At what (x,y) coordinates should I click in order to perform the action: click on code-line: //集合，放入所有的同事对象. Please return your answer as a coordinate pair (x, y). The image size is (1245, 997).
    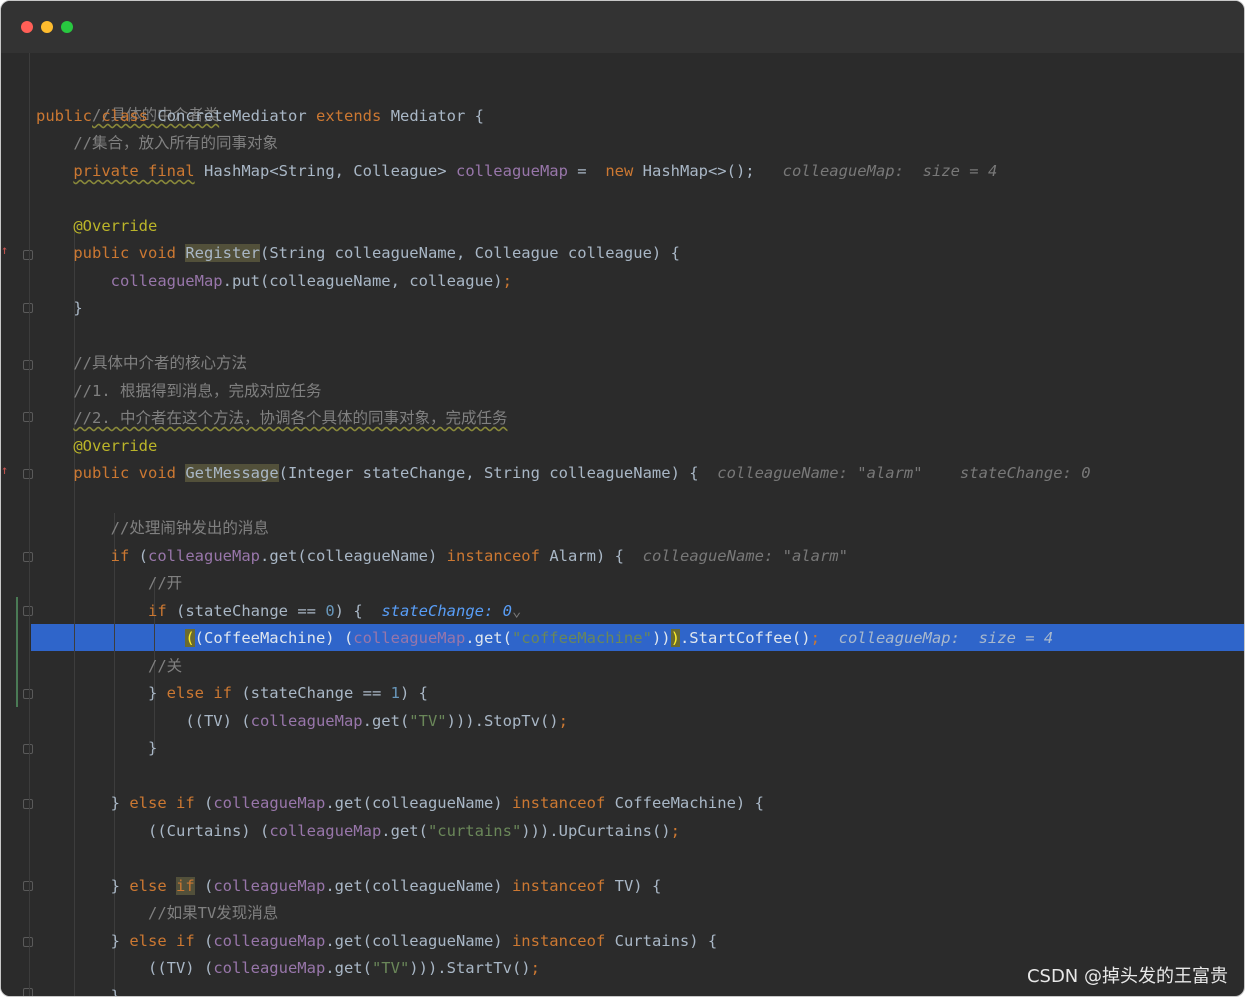
    Looking at the image, I should click on (157, 143).